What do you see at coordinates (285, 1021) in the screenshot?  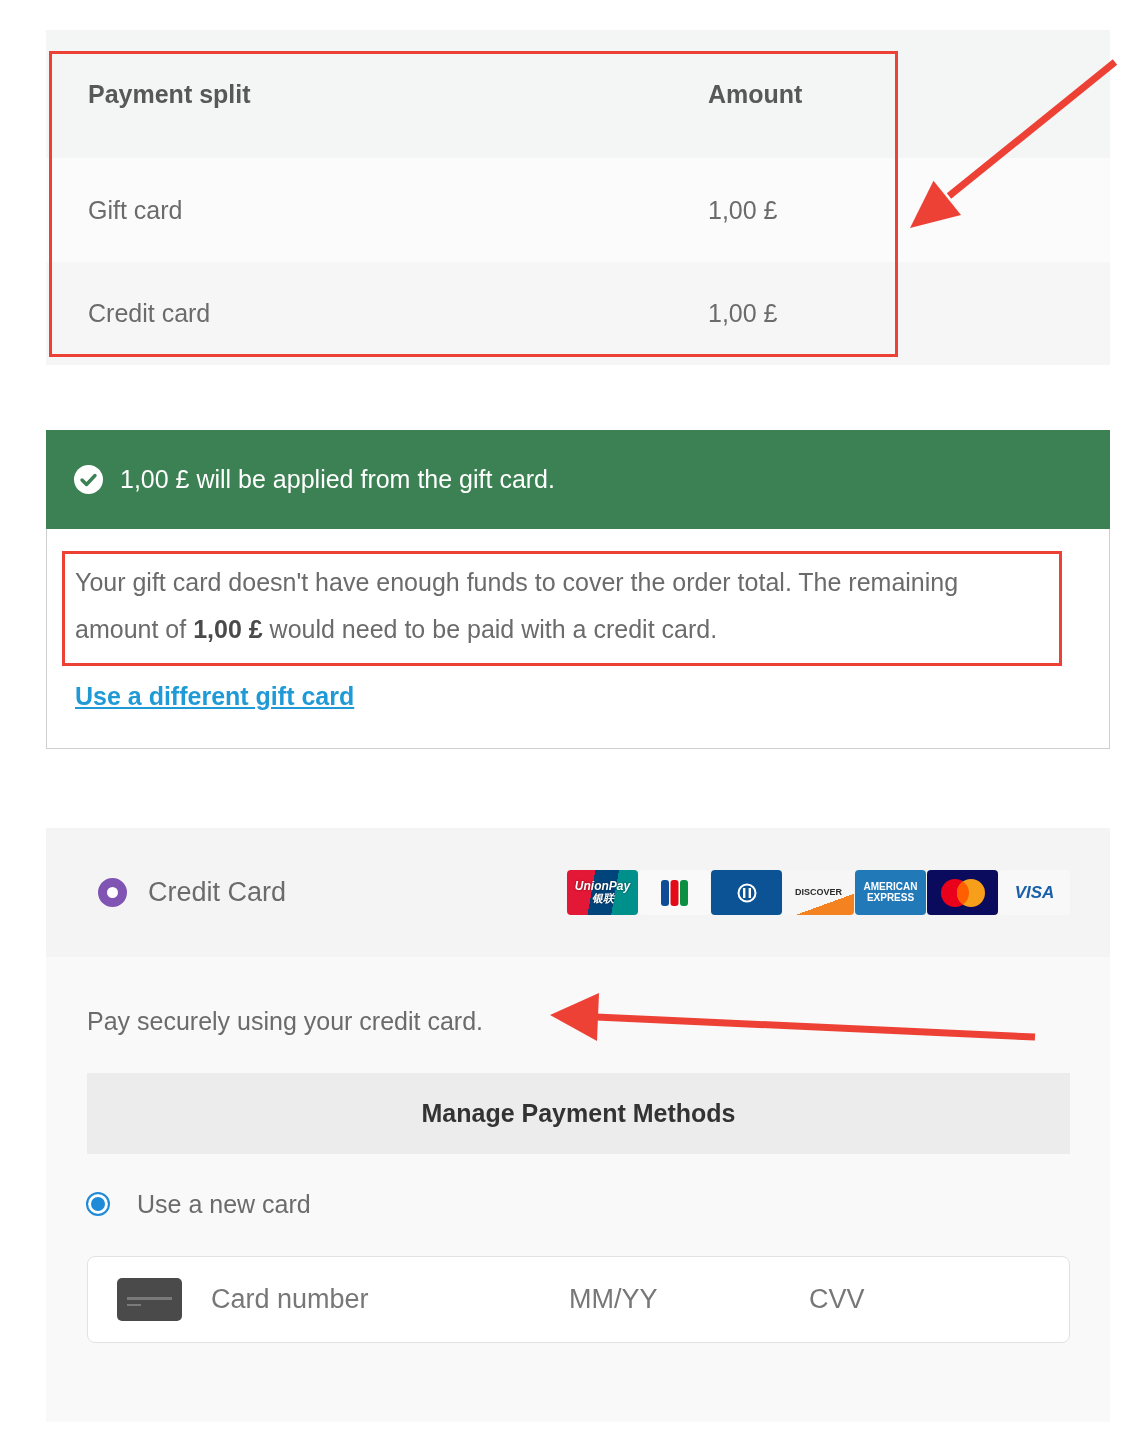 I see `payment-description: Pay securely using your credit card.` at bounding box center [285, 1021].